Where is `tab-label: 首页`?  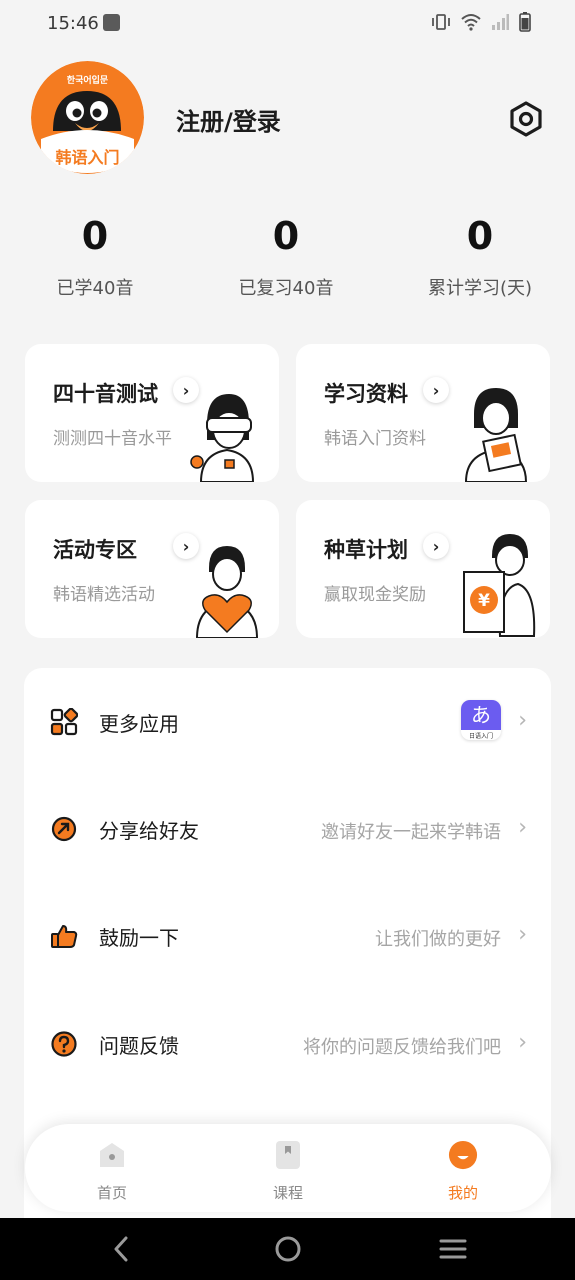
tab-label: 首页 is located at coordinates (111, 1193).